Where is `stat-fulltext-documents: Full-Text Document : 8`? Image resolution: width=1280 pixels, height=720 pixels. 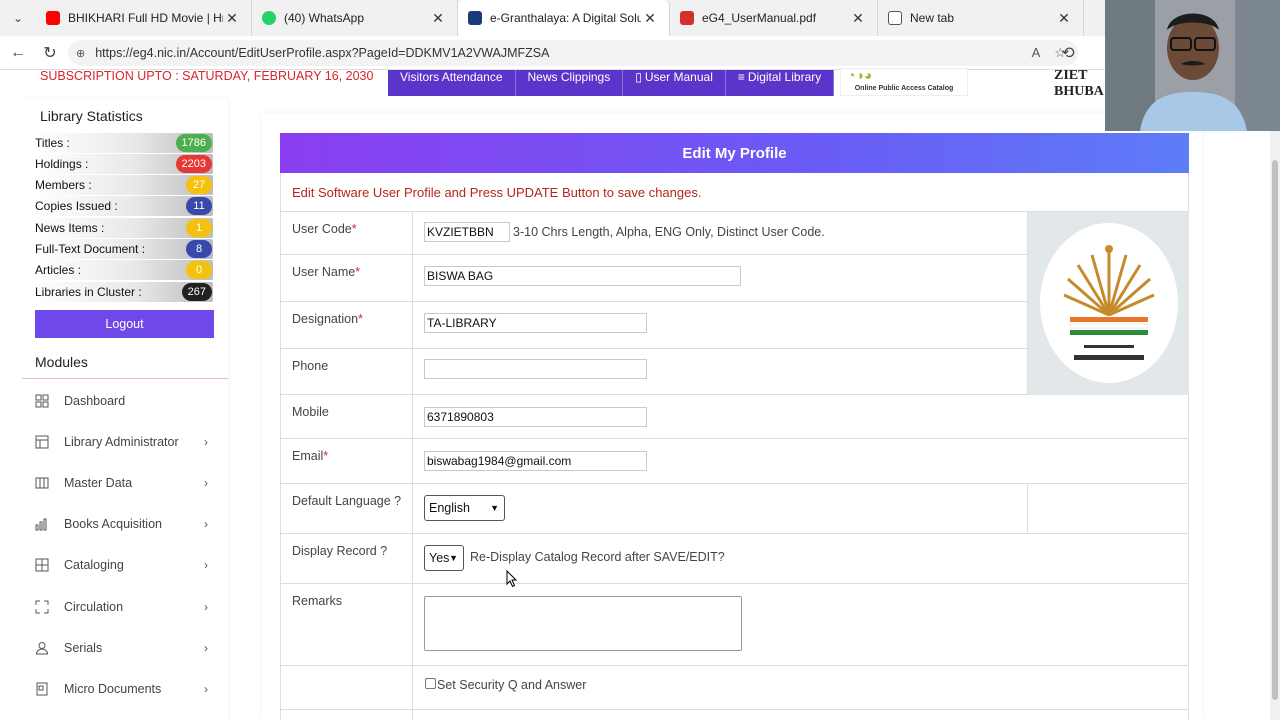 stat-fulltext-documents: Full-Text Document : 8 is located at coordinates (124, 249).